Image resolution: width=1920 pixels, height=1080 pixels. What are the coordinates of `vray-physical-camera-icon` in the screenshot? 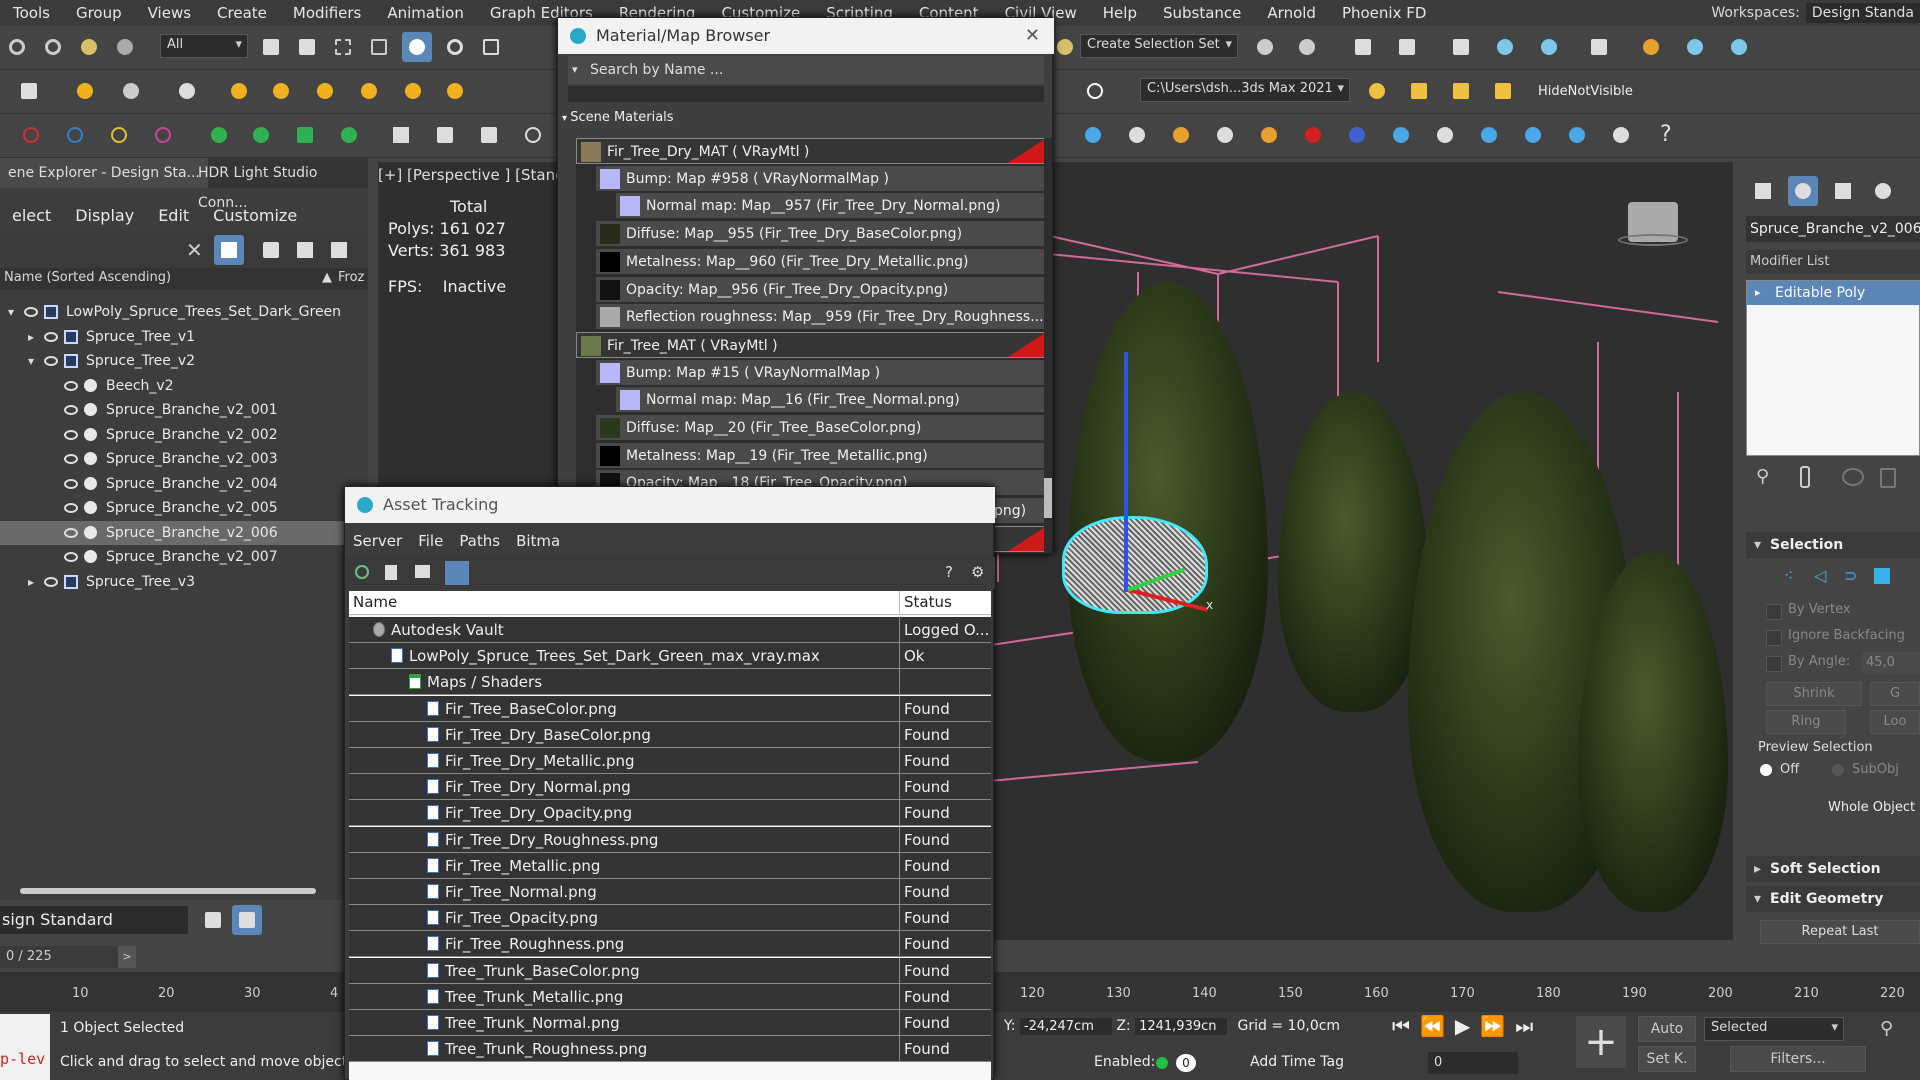 It's located at (187, 91).